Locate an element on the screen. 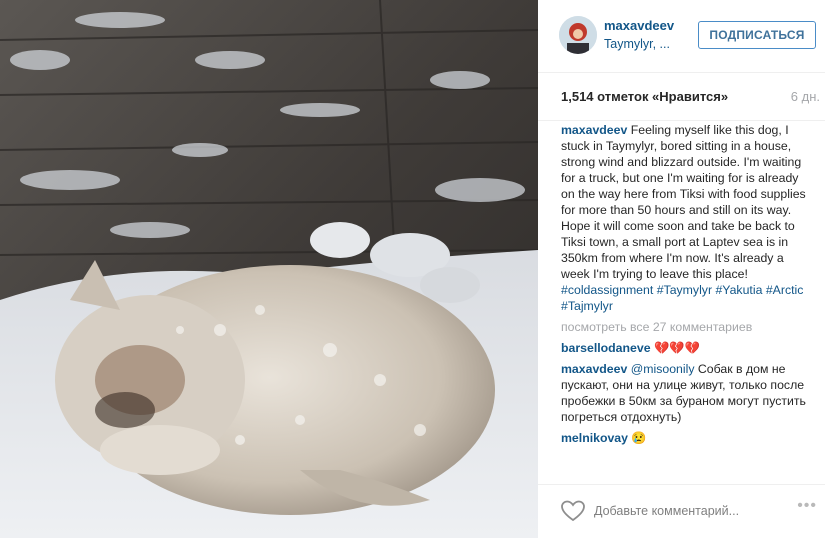 This screenshot has height=539, width=825. follow-button: ПОДПИСАТЬСЯ is located at coordinates (757, 35).